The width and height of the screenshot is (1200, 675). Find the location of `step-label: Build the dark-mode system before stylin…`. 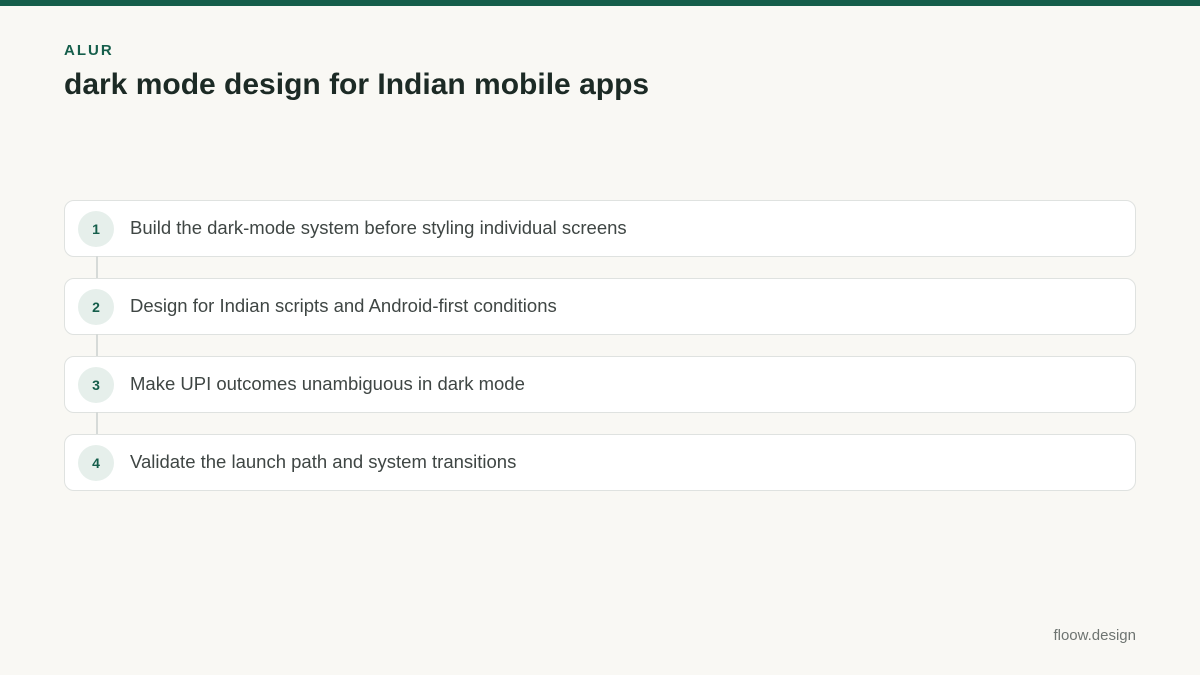

step-label: Build the dark-mode system before stylin… is located at coordinates (378, 227).